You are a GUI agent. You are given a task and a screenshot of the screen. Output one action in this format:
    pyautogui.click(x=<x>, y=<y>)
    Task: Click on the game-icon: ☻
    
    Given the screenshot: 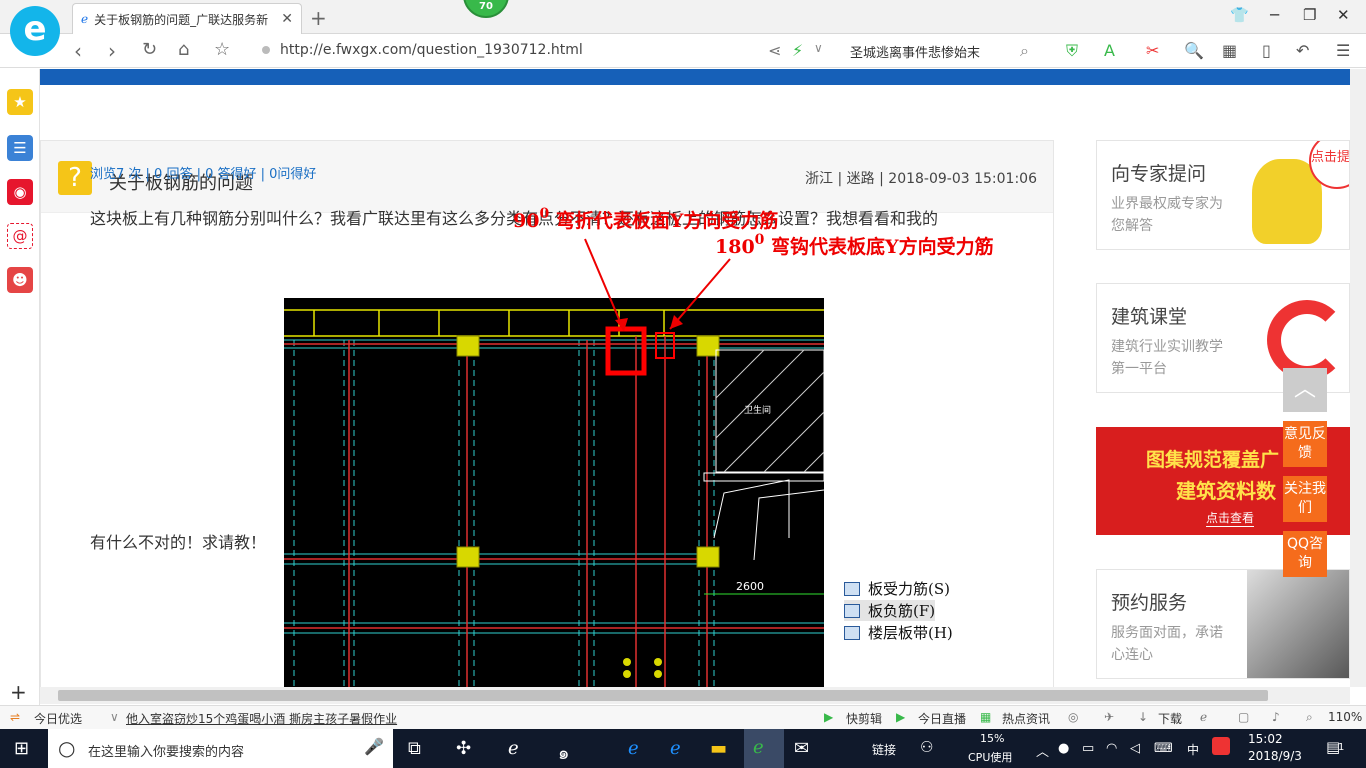 What is the action you would take?
    pyautogui.click(x=20, y=280)
    